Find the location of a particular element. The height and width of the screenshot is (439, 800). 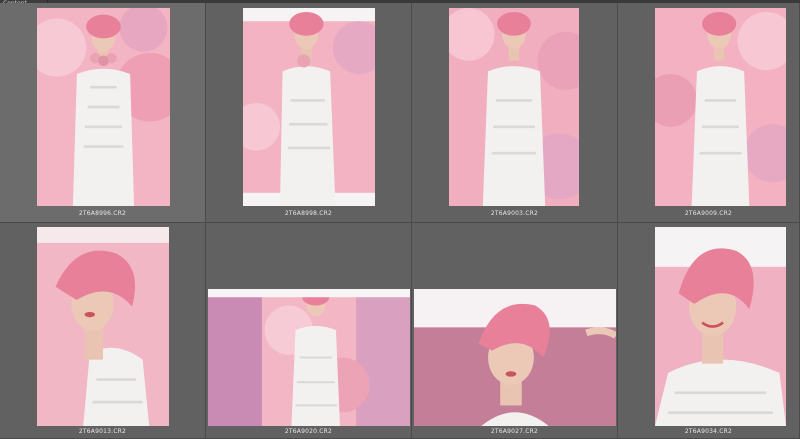

thumbnail-cell: 2T6A8998.CR2 is located at coordinates (309, 113).